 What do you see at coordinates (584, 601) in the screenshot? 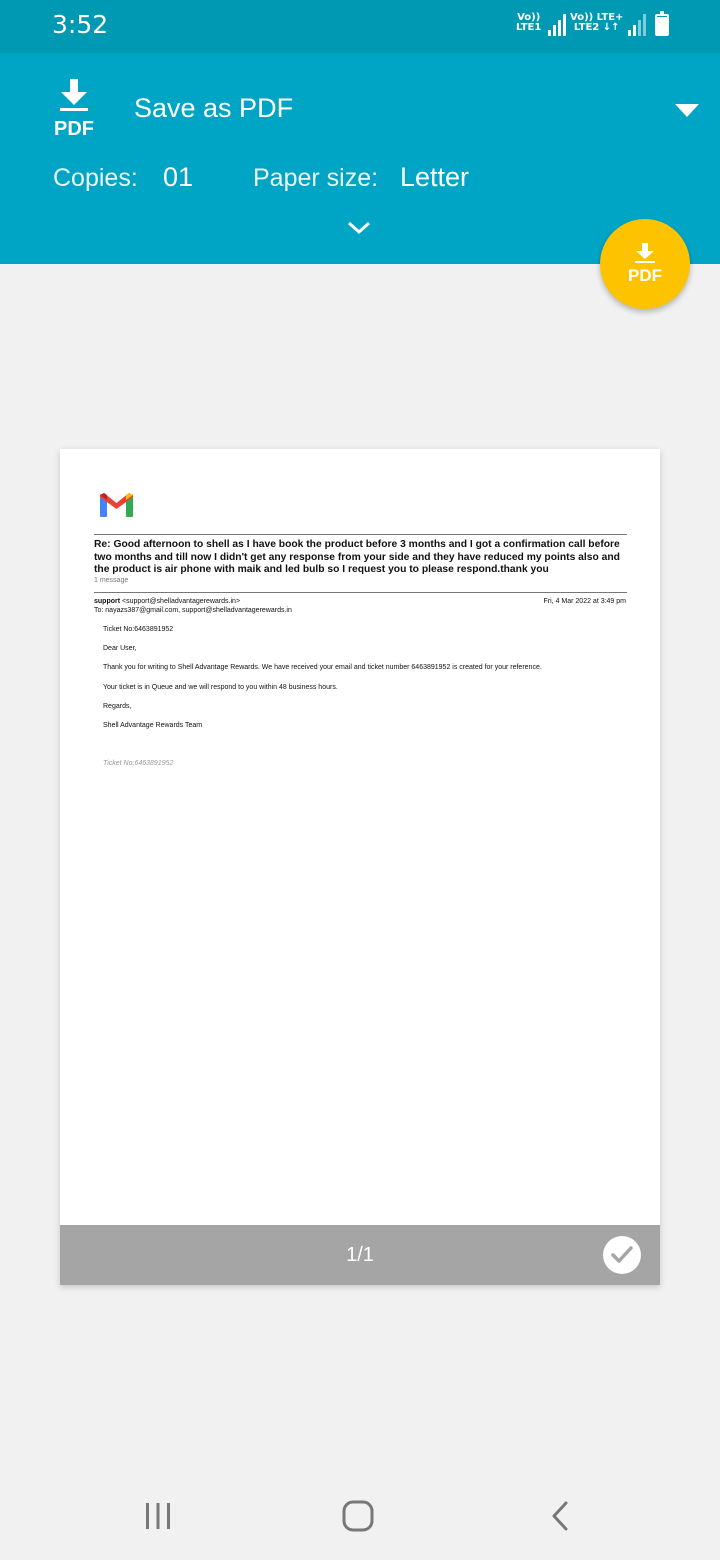
I see `email-date: Fri, 4 Mar 2022 at 3:49 pm` at bounding box center [584, 601].